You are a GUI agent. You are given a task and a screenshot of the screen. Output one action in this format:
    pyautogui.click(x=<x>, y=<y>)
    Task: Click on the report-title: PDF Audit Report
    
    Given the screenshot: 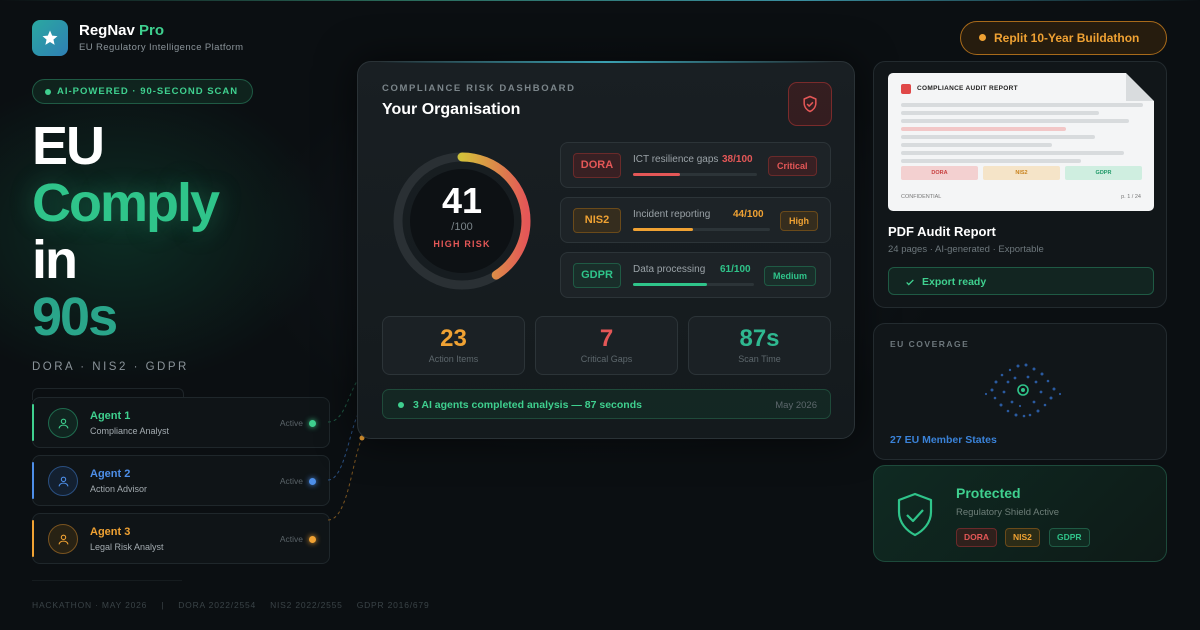 What is the action you would take?
    pyautogui.click(x=942, y=231)
    